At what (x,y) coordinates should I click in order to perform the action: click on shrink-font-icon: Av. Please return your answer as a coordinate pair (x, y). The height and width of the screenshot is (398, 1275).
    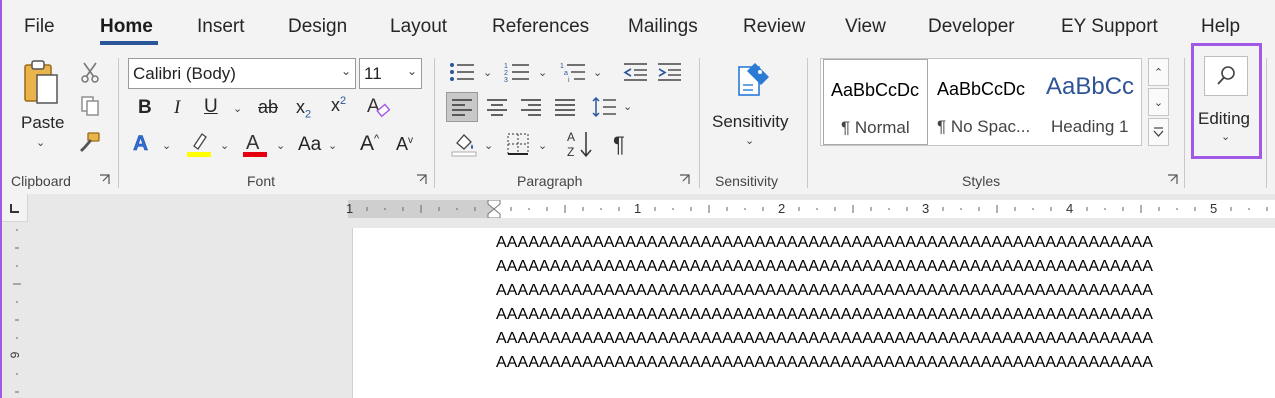
    Looking at the image, I should click on (404, 144).